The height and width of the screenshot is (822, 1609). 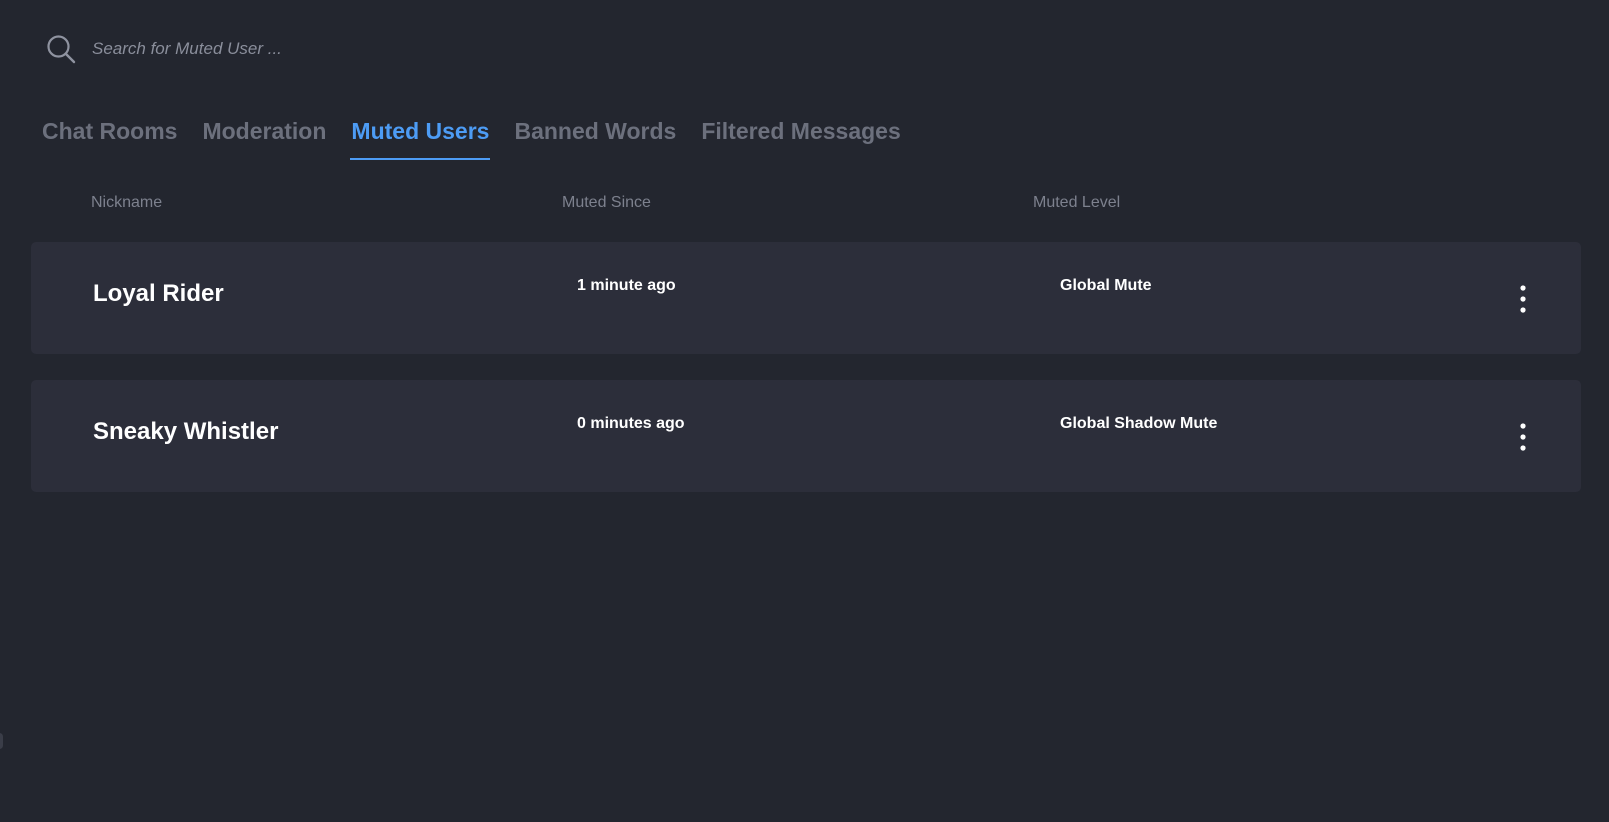 I want to click on tab-filtered-messages: Filtered Messages, so click(x=800, y=135).